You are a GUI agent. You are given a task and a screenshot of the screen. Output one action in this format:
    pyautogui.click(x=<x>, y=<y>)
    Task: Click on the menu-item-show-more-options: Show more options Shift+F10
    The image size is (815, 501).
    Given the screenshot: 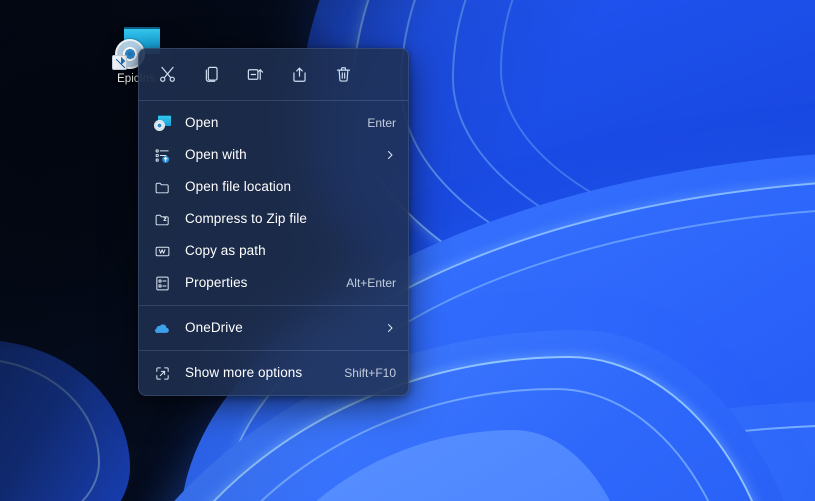 What is the action you would take?
    pyautogui.click(x=273, y=373)
    